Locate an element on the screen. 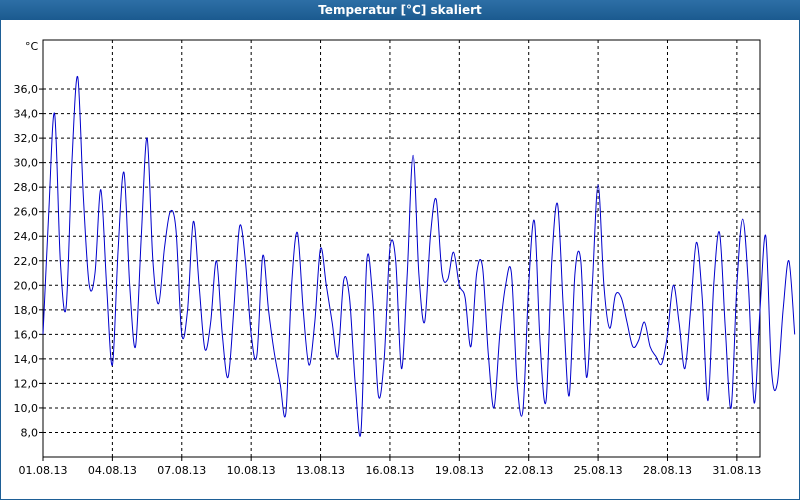 The height and width of the screenshot is (500, 800). y-tick-label: 34,0 is located at coordinates (26, 114).